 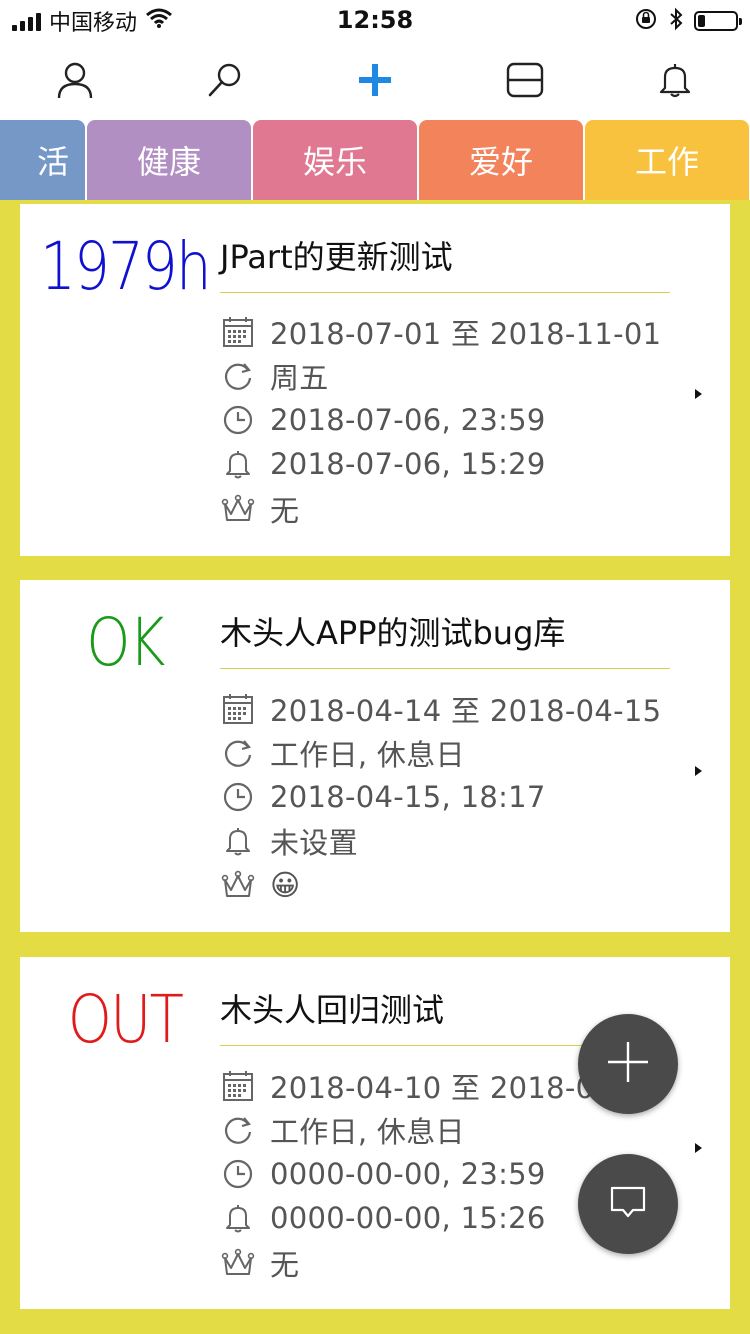 What do you see at coordinates (466, 711) in the screenshot?
I see `date-range: 2018-04-14 至 2018-04-15` at bounding box center [466, 711].